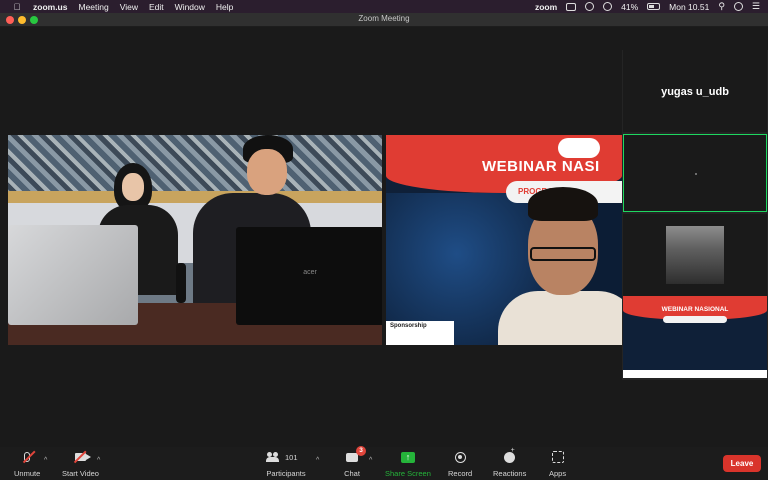  What do you see at coordinates (630, 6) in the screenshot?
I see `battery-percent: 41%` at bounding box center [630, 6].